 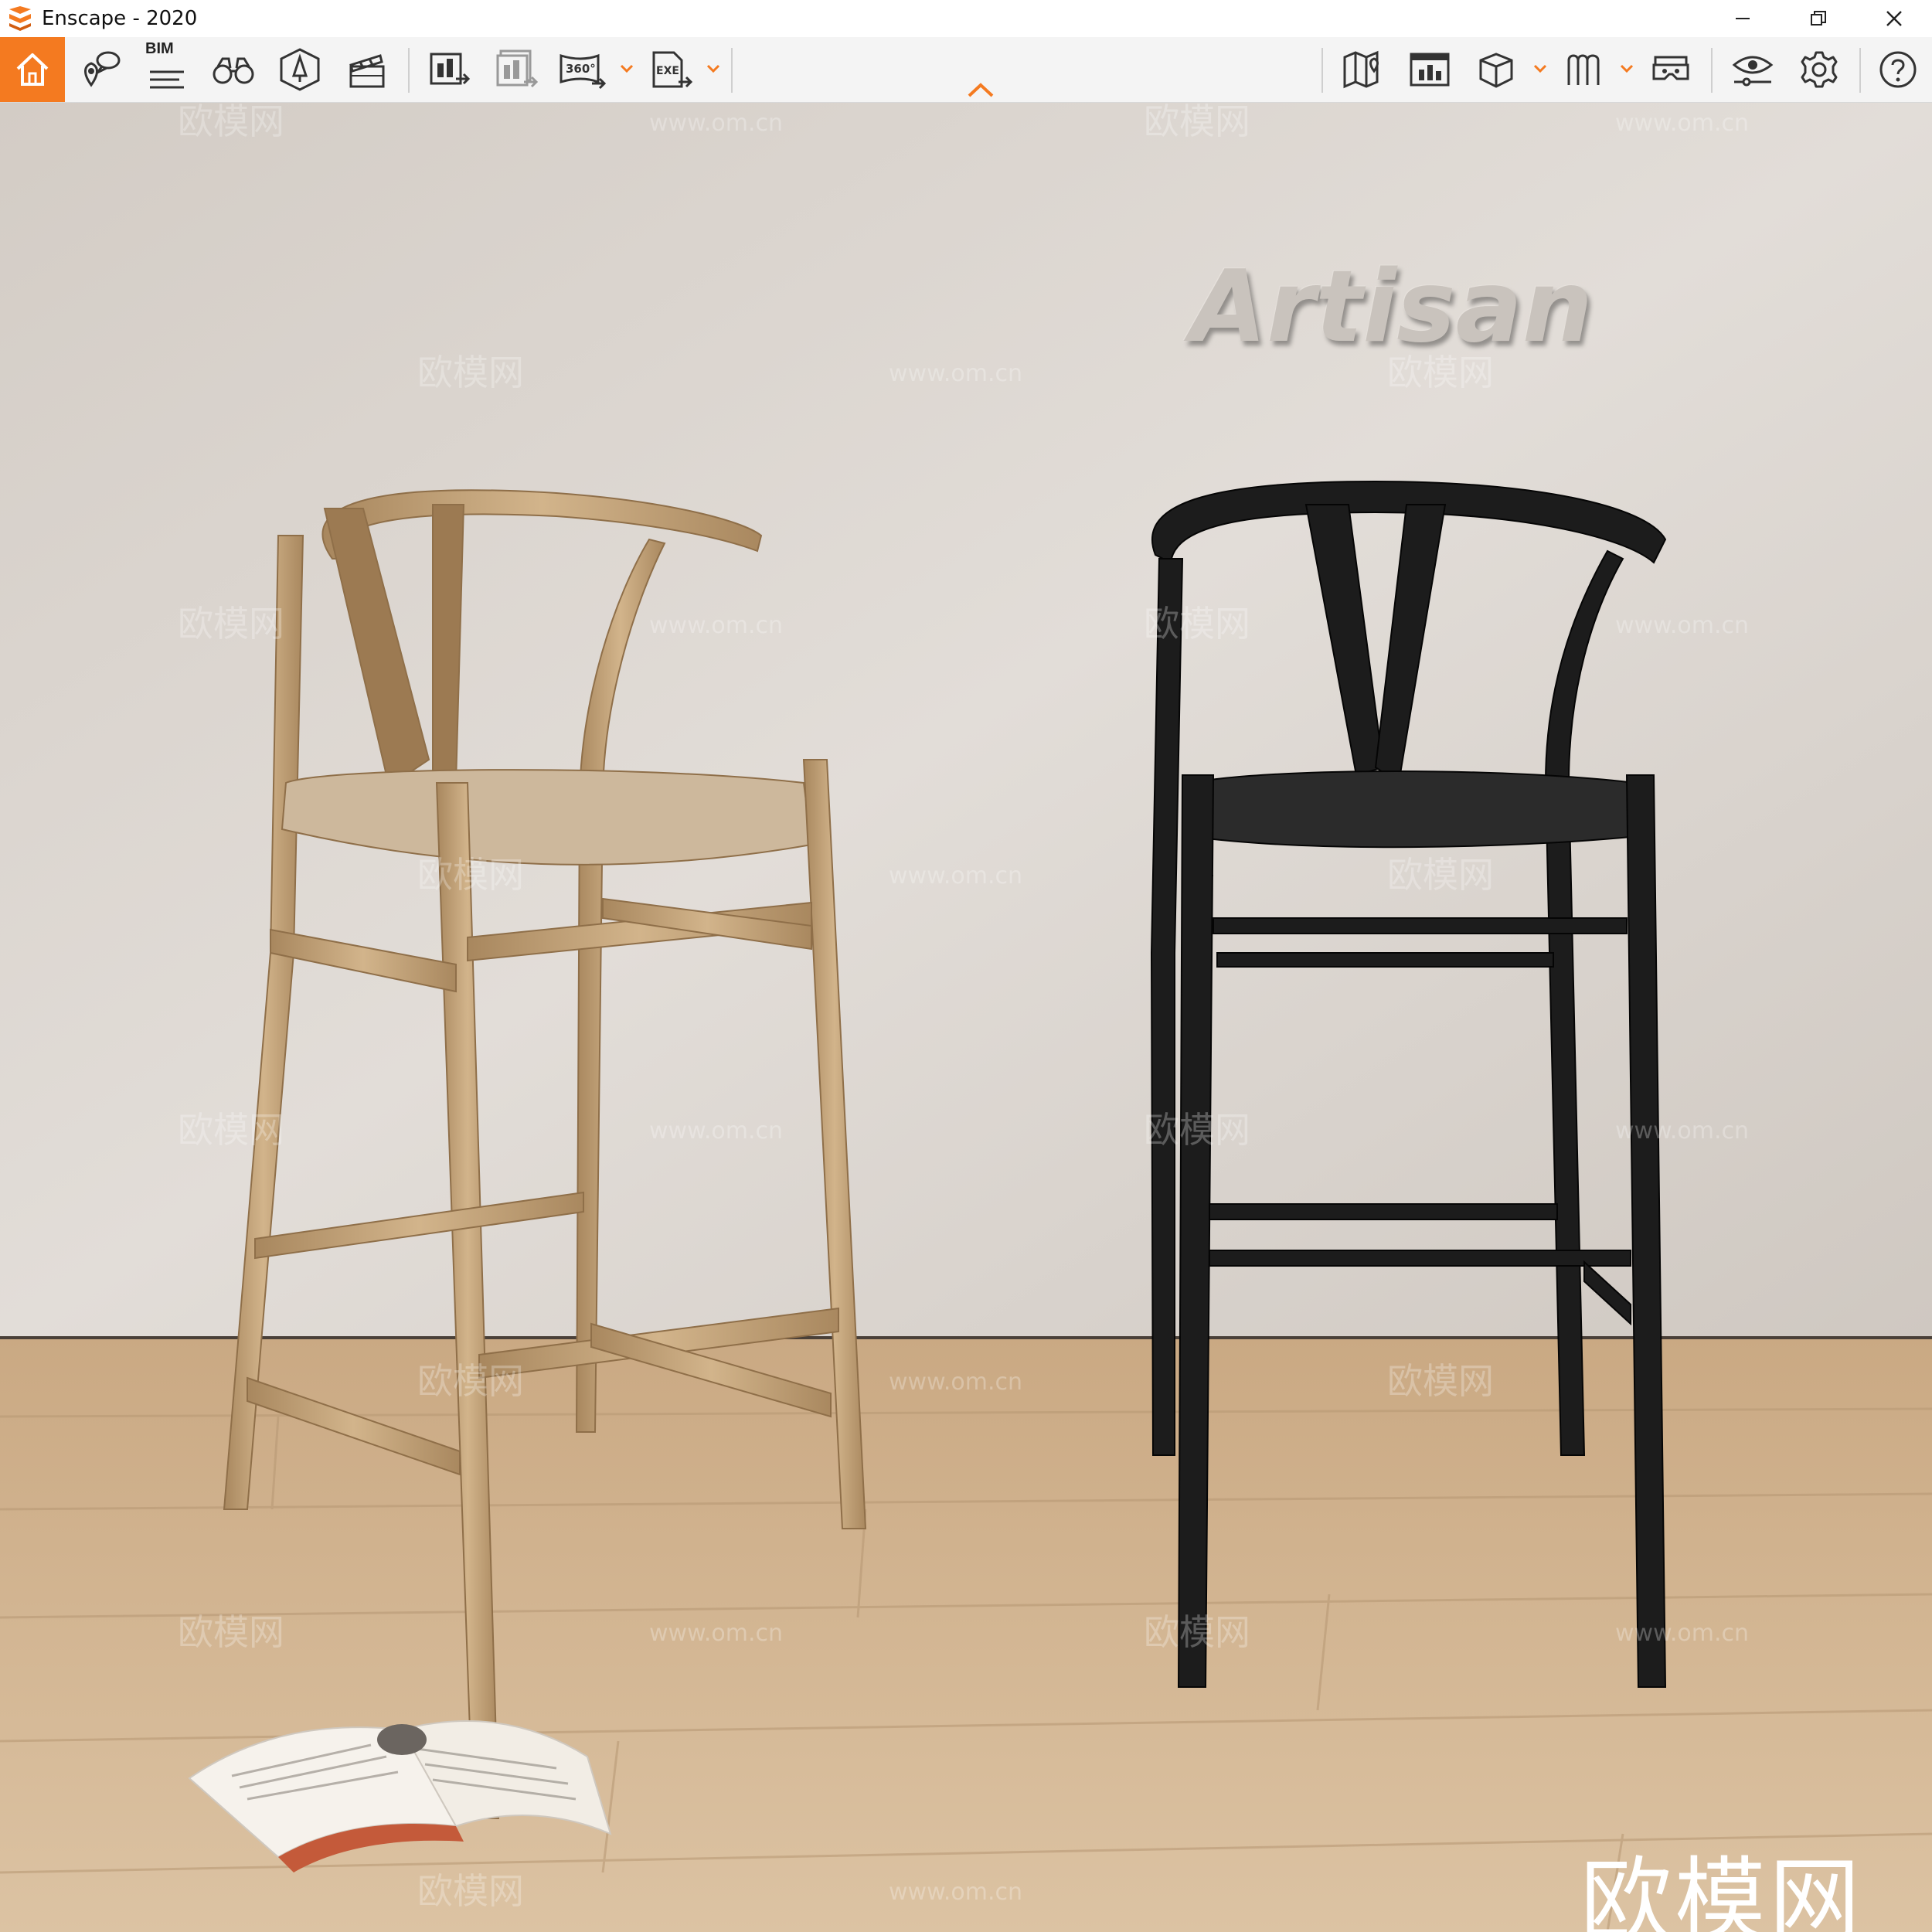 I want to click on restore-icon, so click(x=1818, y=19).